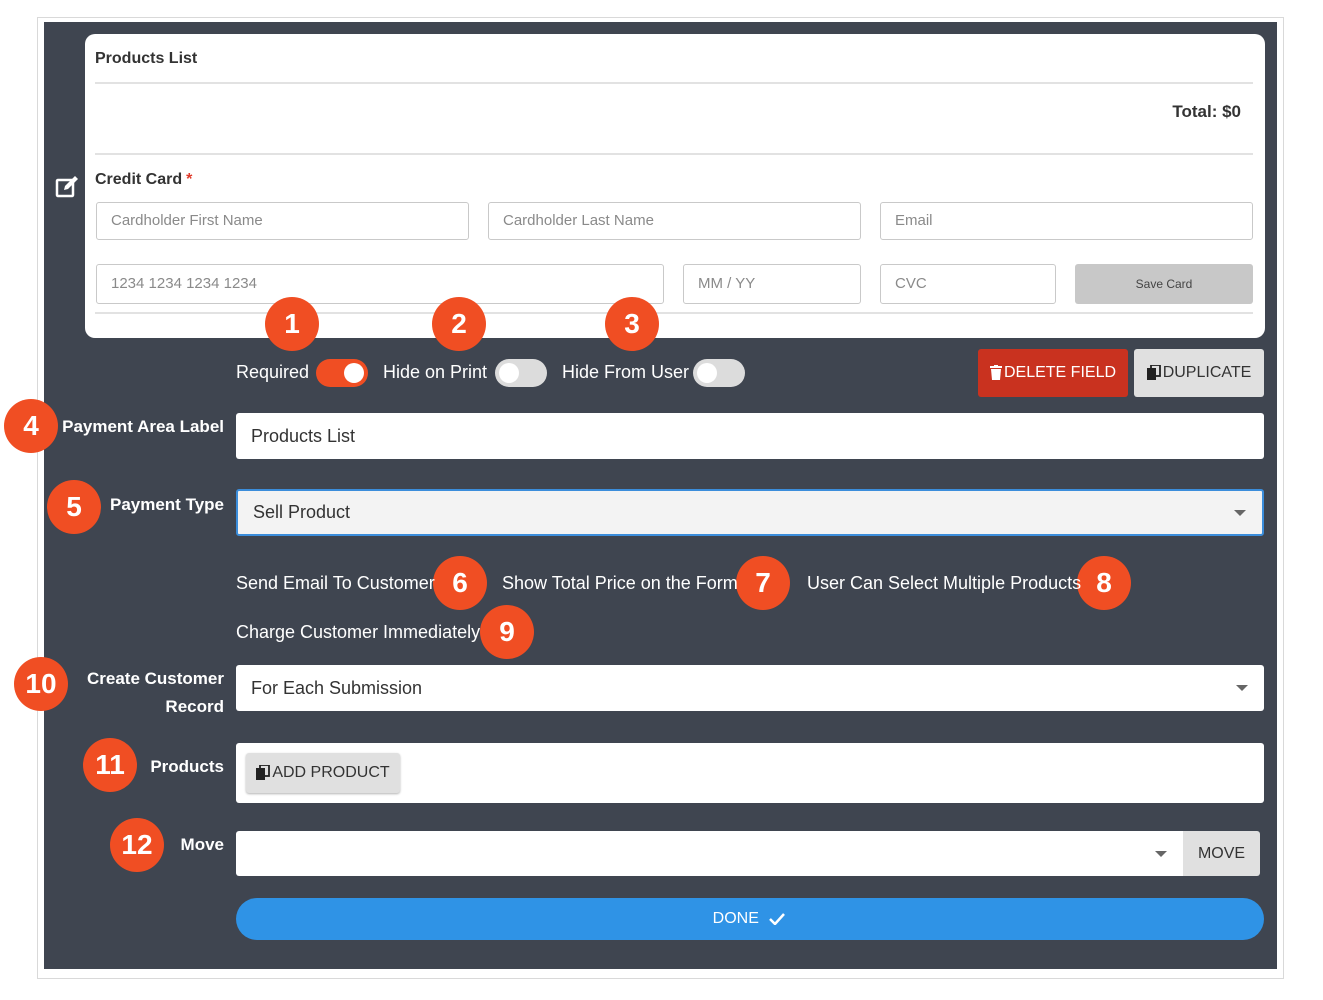 The width and height of the screenshot is (1323, 1000). I want to click on duplicate-button: DUPLICATE, so click(1199, 373).